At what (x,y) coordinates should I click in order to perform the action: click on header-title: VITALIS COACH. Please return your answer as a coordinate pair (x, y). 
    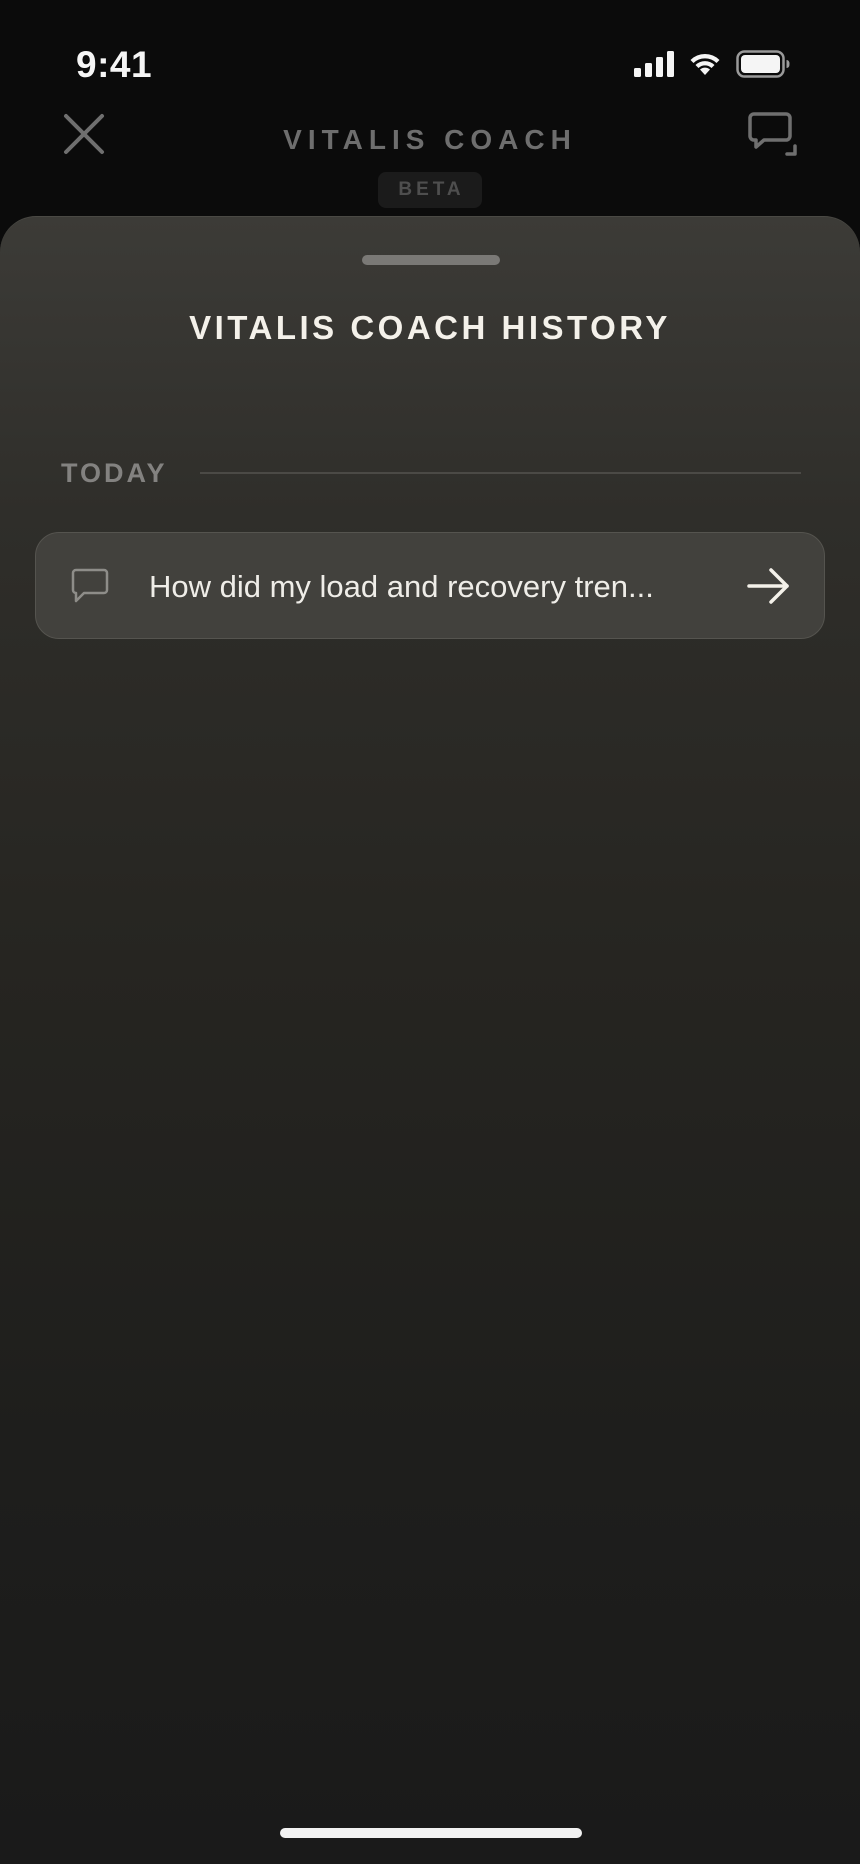
    Looking at the image, I should click on (430, 139).